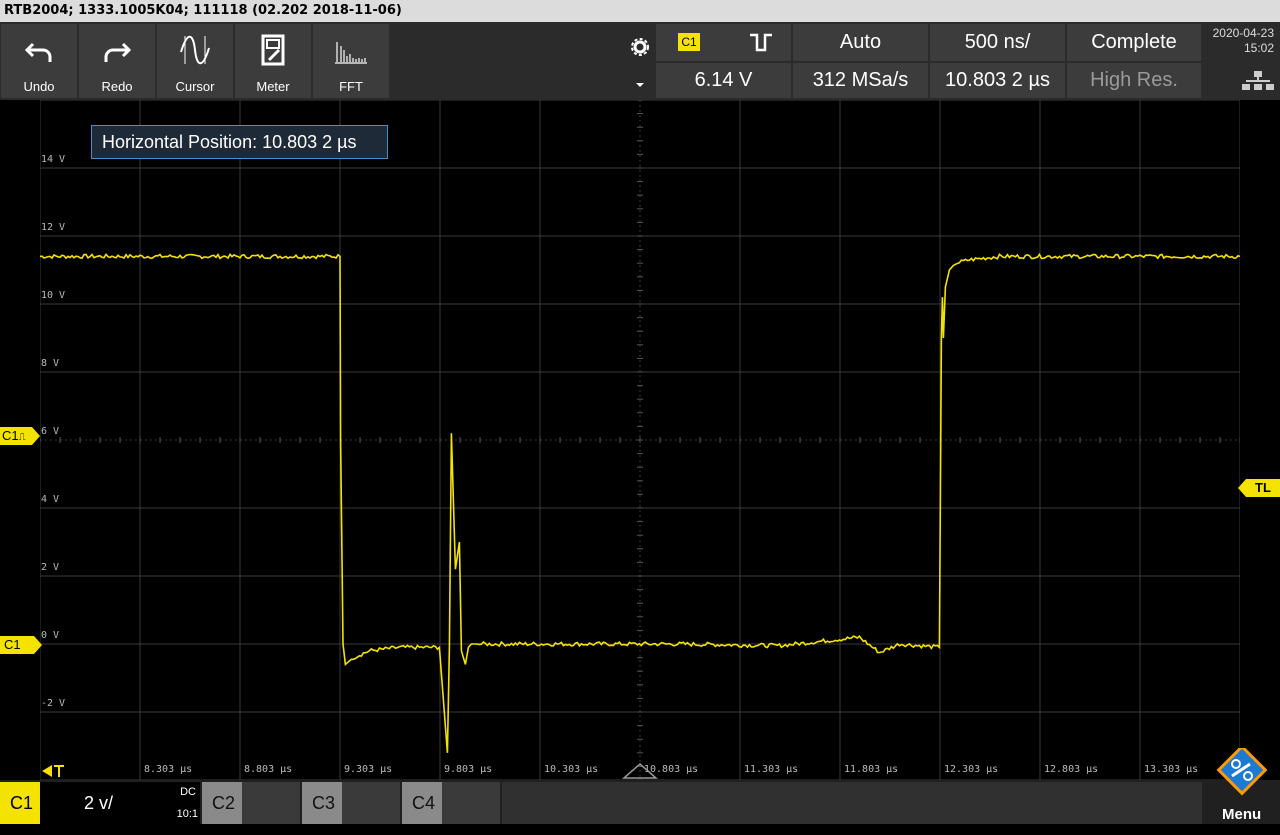 Image resolution: width=1280 pixels, height=835 pixels. I want to click on y-tick-label: 14 V, so click(53, 159).